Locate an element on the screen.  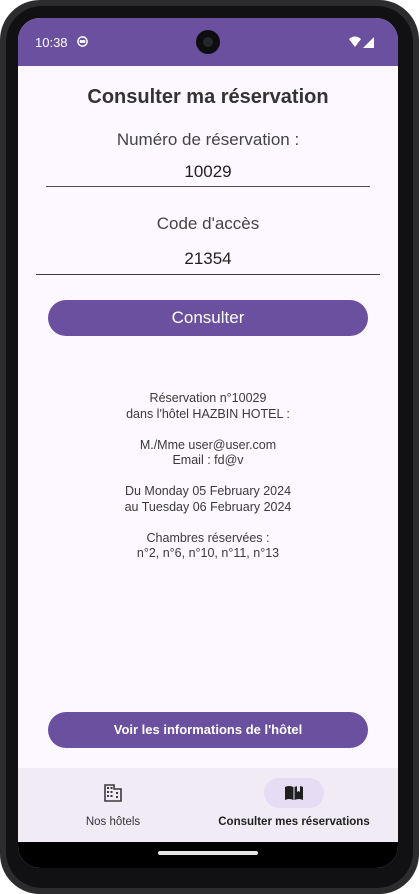
nav-item-hotels: Nos hôtels is located at coordinates (113, 805).